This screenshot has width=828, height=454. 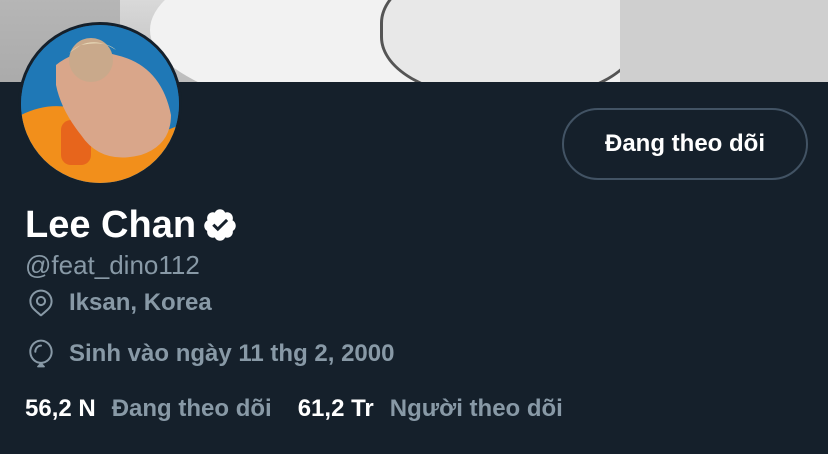 I want to click on following-count: 56,2 N, so click(x=60, y=409).